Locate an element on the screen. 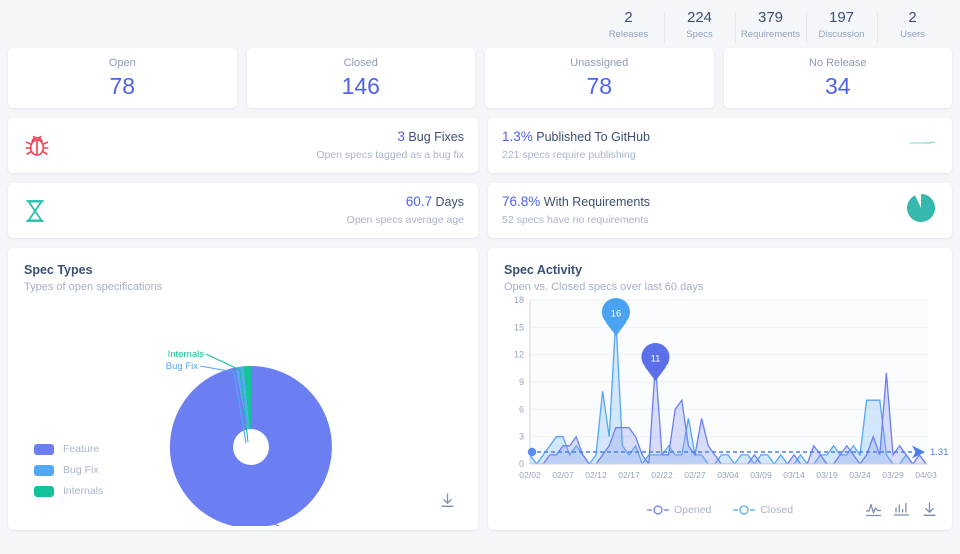 The width and height of the screenshot is (960, 554). svg-text: 02/07 is located at coordinates (563, 475).